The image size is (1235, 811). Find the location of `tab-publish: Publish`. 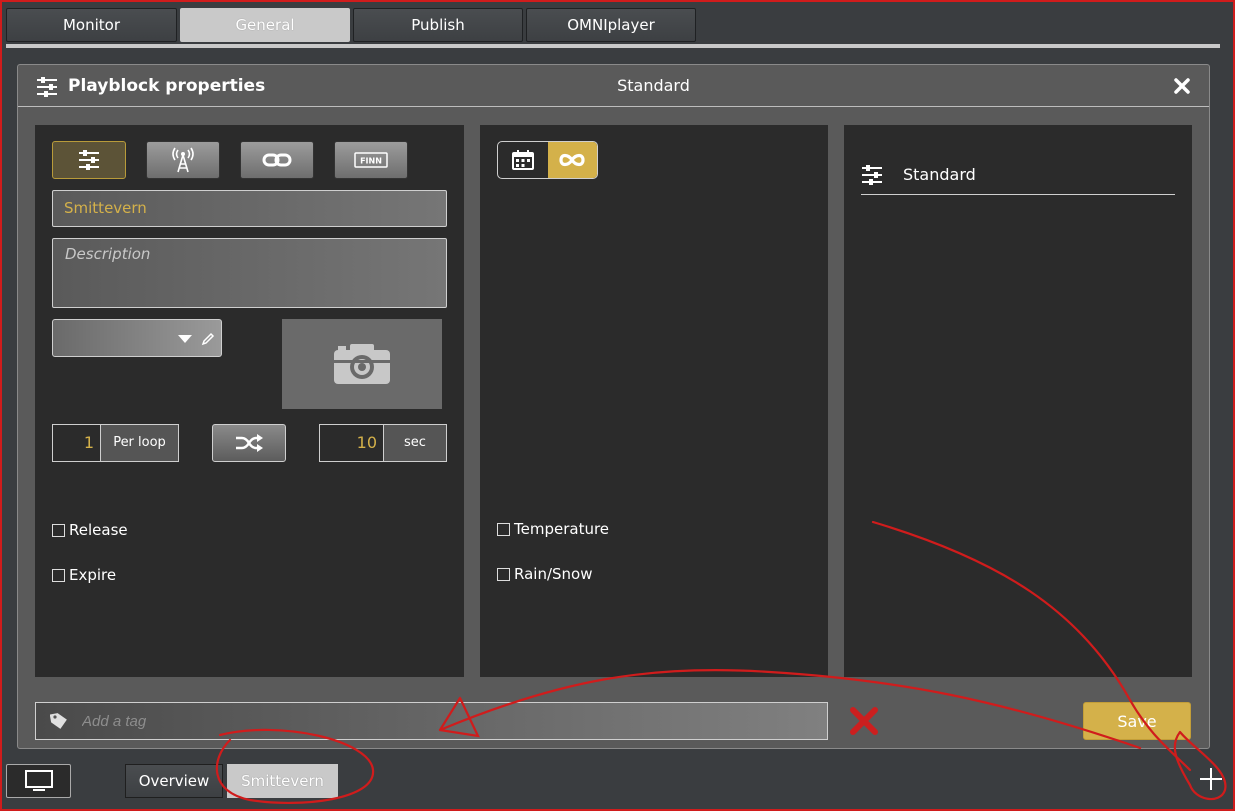

tab-publish: Publish is located at coordinates (438, 25).